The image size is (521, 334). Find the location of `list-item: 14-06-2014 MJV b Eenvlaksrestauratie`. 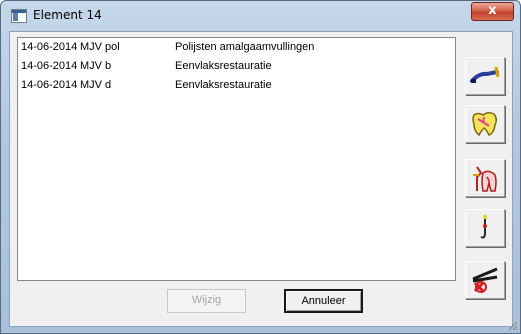

list-item: 14-06-2014 MJV b Eenvlaksrestauratie is located at coordinates (236, 66).